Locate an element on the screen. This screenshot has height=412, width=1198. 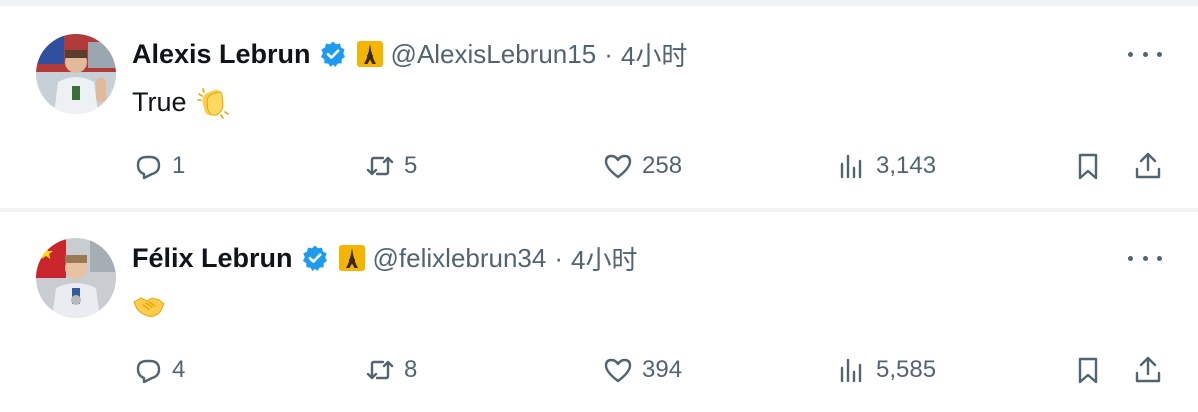
like-button: 394 is located at coordinates (642, 370).